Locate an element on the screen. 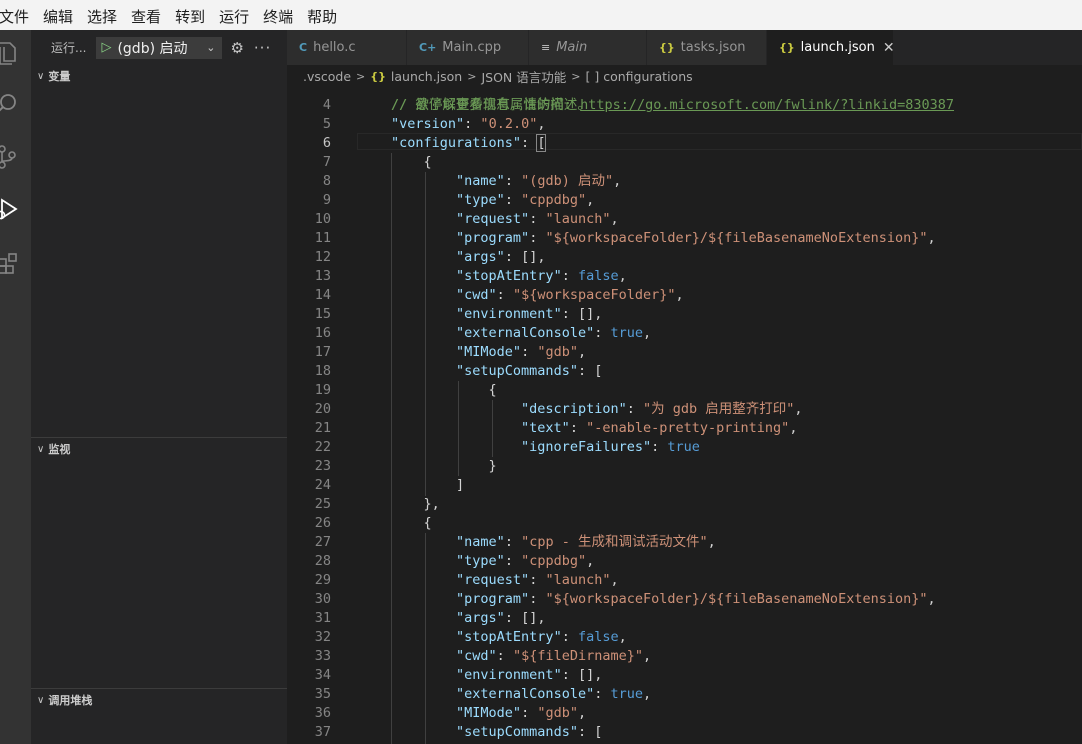 The width and height of the screenshot is (1082, 744). menu-view: 查看 is located at coordinates (146, 17).